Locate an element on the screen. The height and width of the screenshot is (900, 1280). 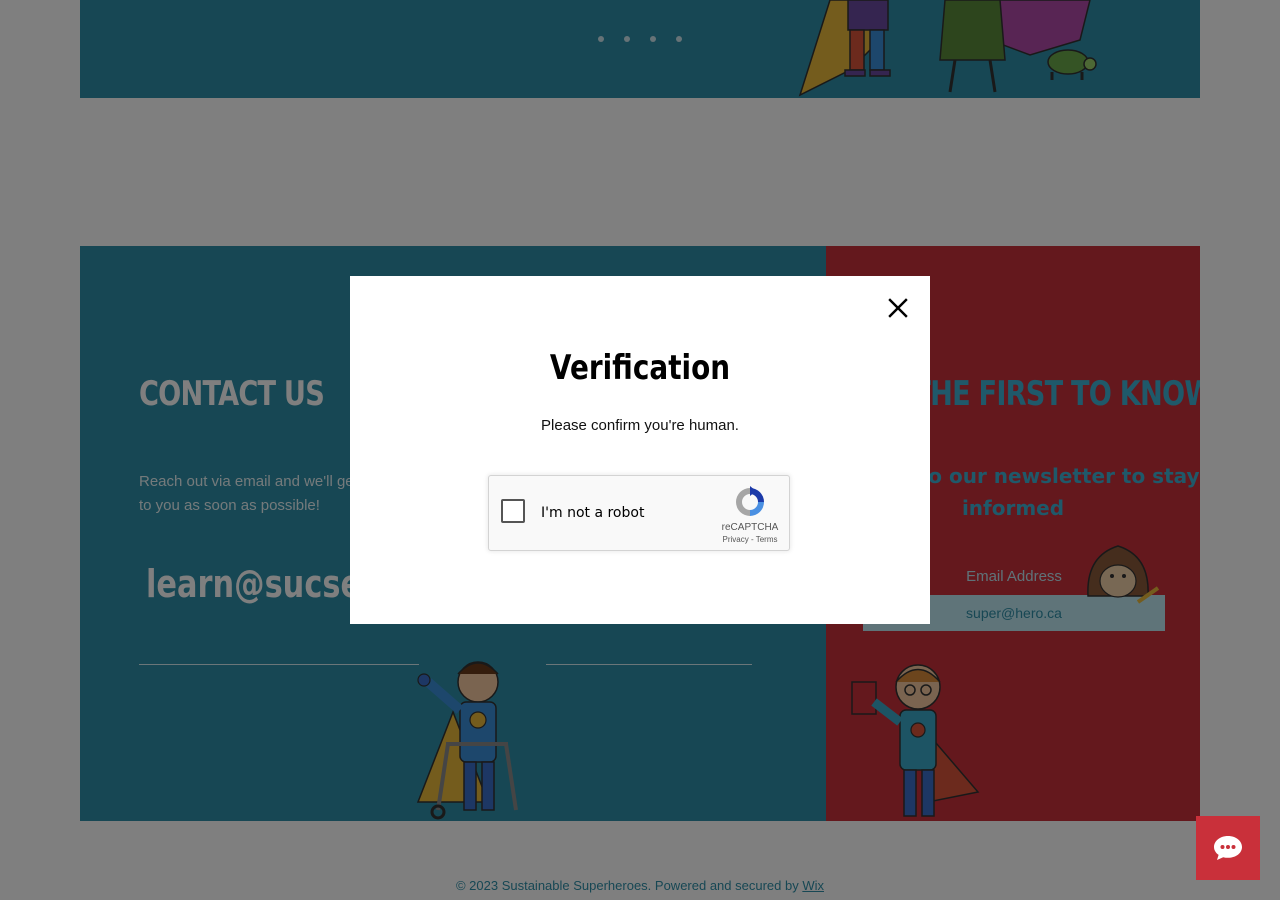
chat-bubble-icon is located at coordinates (1228, 848).